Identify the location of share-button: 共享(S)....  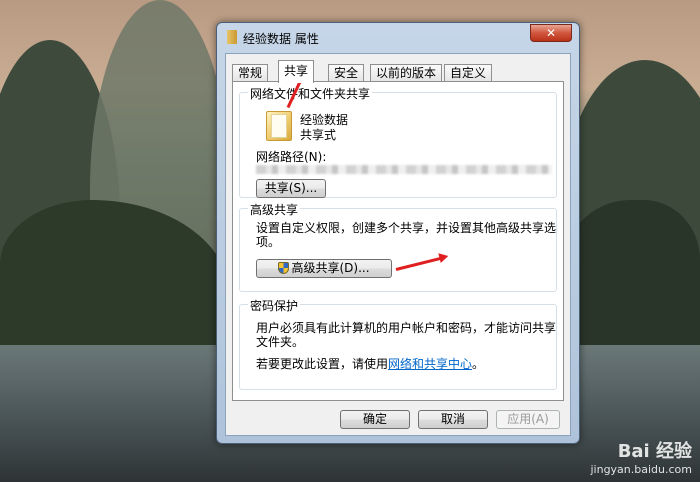
(291, 188).